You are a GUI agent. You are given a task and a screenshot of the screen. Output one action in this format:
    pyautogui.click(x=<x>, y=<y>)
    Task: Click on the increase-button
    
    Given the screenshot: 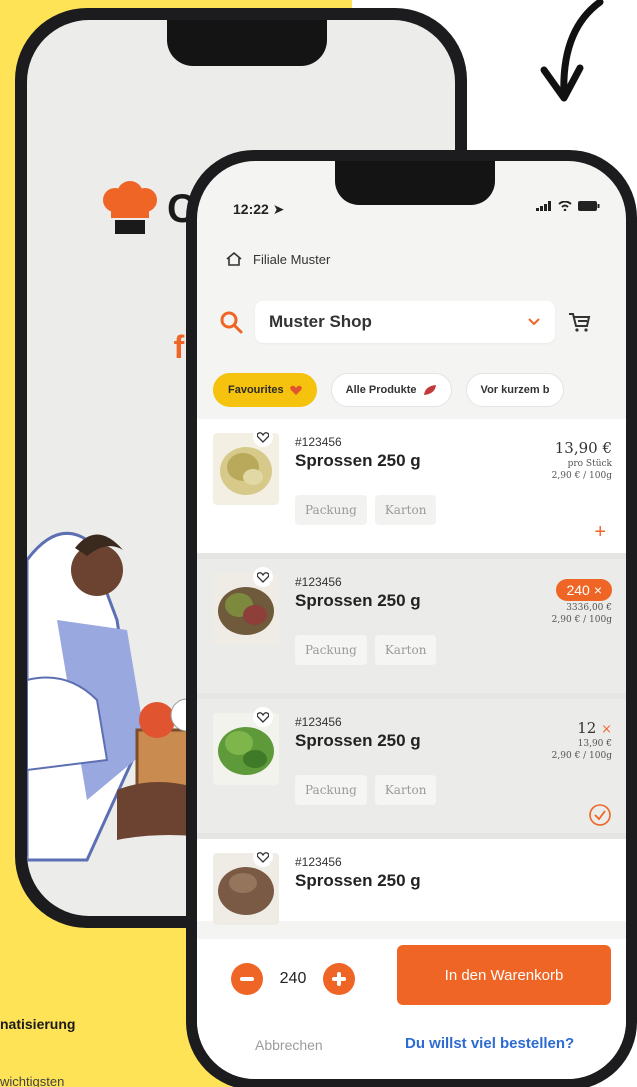 What is the action you would take?
    pyautogui.click(x=339, y=979)
    